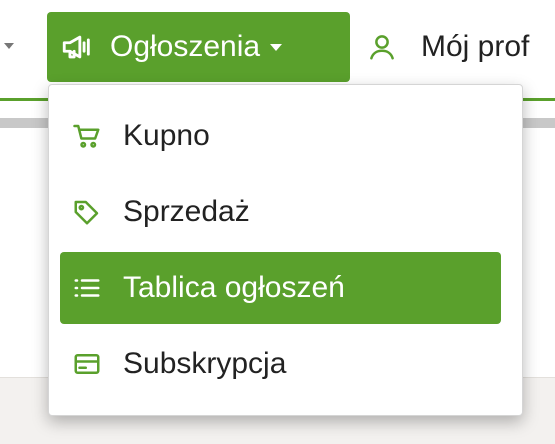  What do you see at coordinates (87, 212) in the screenshot?
I see `tag-icon` at bounding box center [87, 212].